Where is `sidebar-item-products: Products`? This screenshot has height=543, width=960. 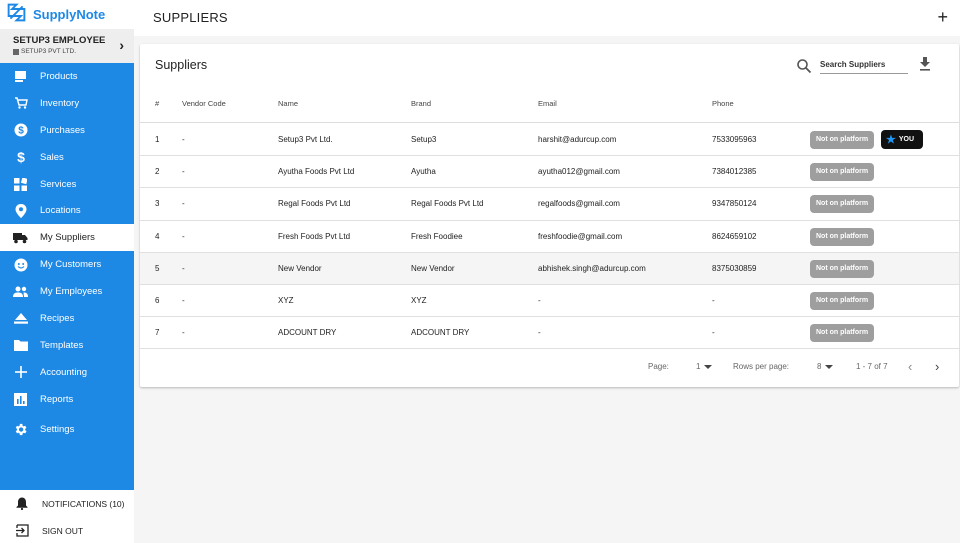 sidebar-item-products: Products is located at coordinates (67, 76).